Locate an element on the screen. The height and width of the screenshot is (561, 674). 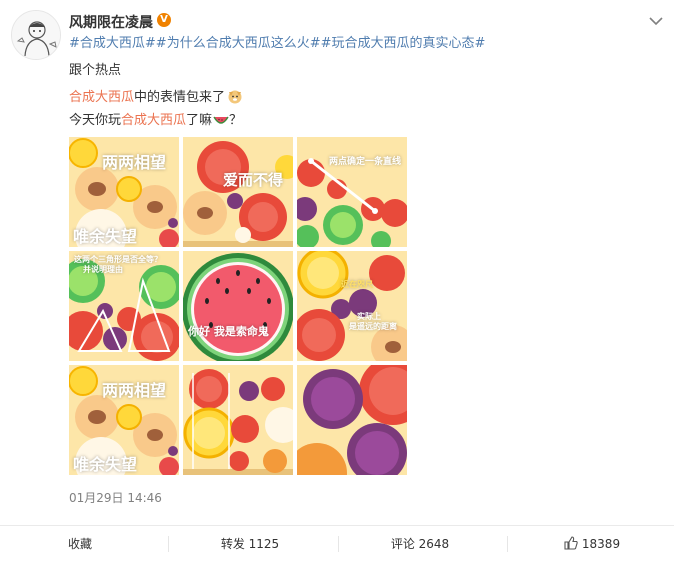
post-text-line: 合成大西瓜中的表情包来了 is located at coordinates (156, 97).